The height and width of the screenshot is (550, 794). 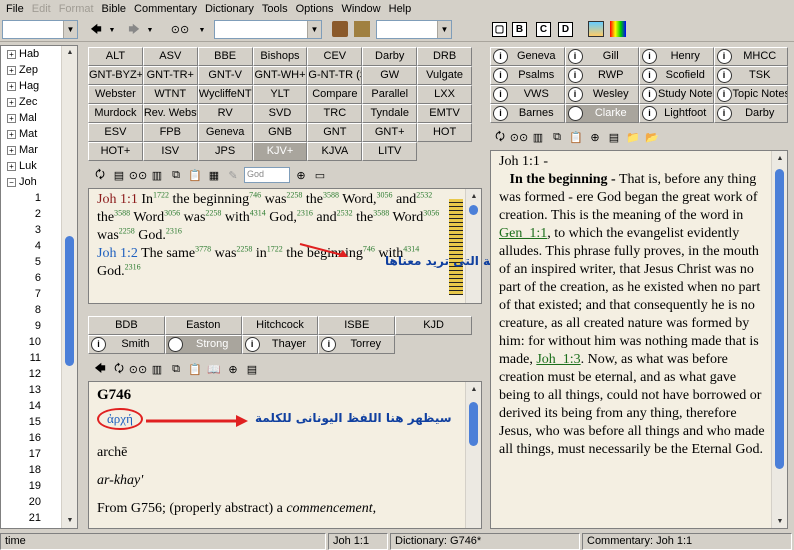 What do you see at coordinates (114, 9) in the screenshot?
I see `menu-bible: Bible` at bounding box center [114, 9].